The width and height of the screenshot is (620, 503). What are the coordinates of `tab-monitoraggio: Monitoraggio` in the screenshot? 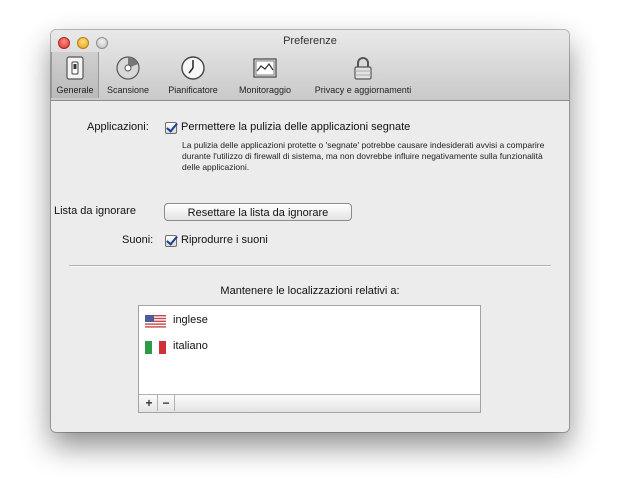 It's located at (265, 75).